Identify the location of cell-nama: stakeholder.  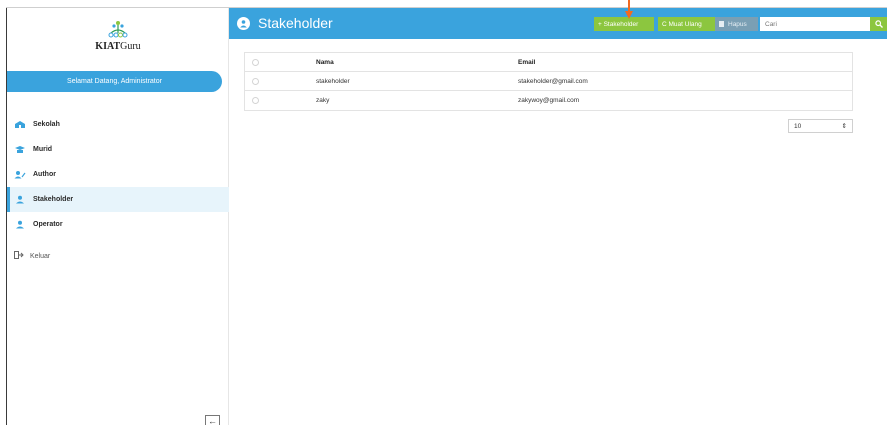
(333, 81).